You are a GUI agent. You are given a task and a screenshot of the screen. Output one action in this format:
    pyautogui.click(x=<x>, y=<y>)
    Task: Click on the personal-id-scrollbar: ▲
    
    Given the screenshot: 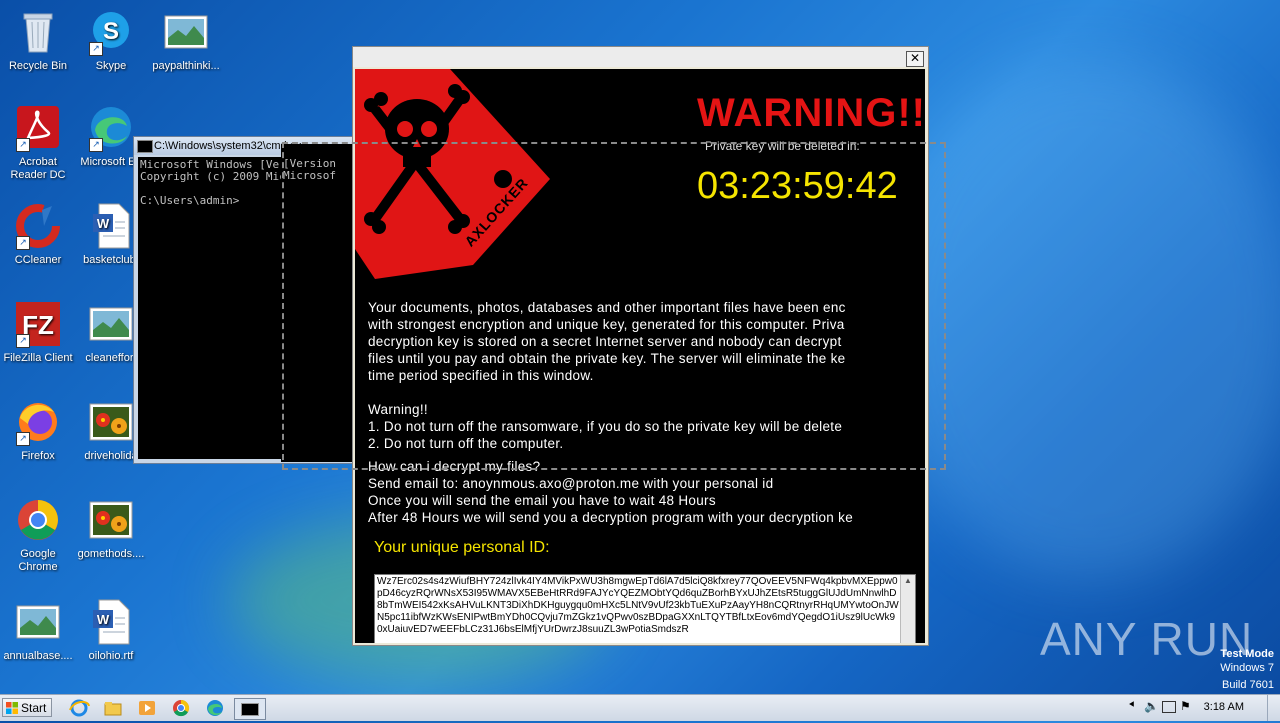 What is the action you would take?
    pyautogui.click(x=907, y=609)
    